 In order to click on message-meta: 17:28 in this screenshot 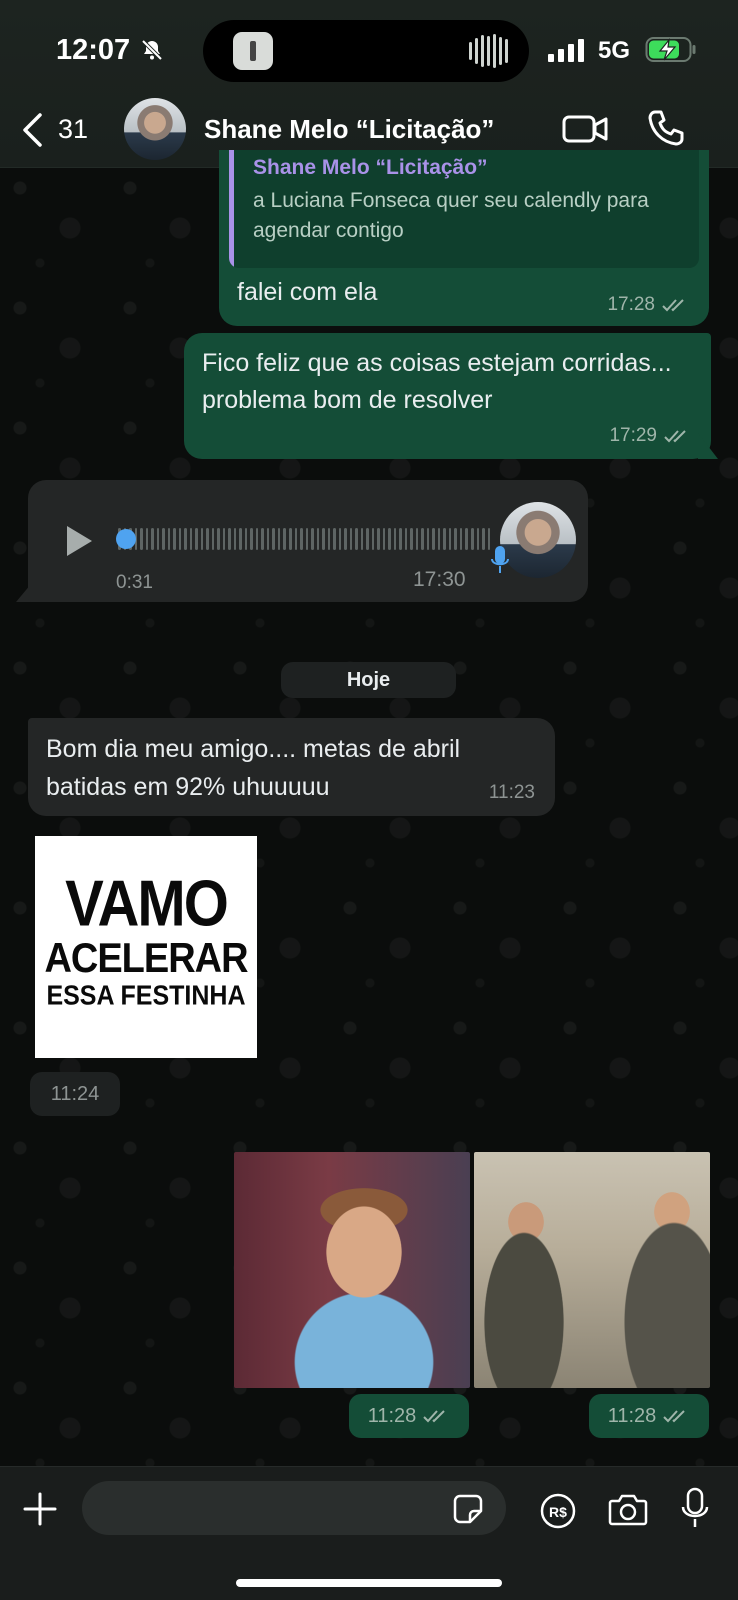, I will do `click(648, 305)`.